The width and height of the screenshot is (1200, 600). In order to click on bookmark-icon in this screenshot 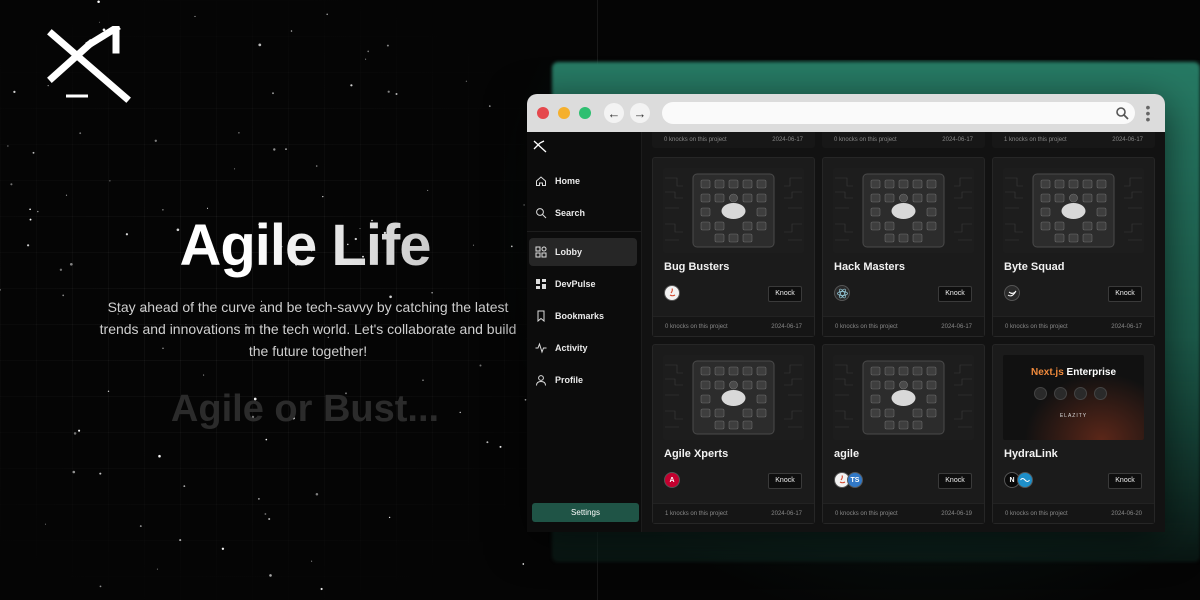, I will do `click(541, 316)`.